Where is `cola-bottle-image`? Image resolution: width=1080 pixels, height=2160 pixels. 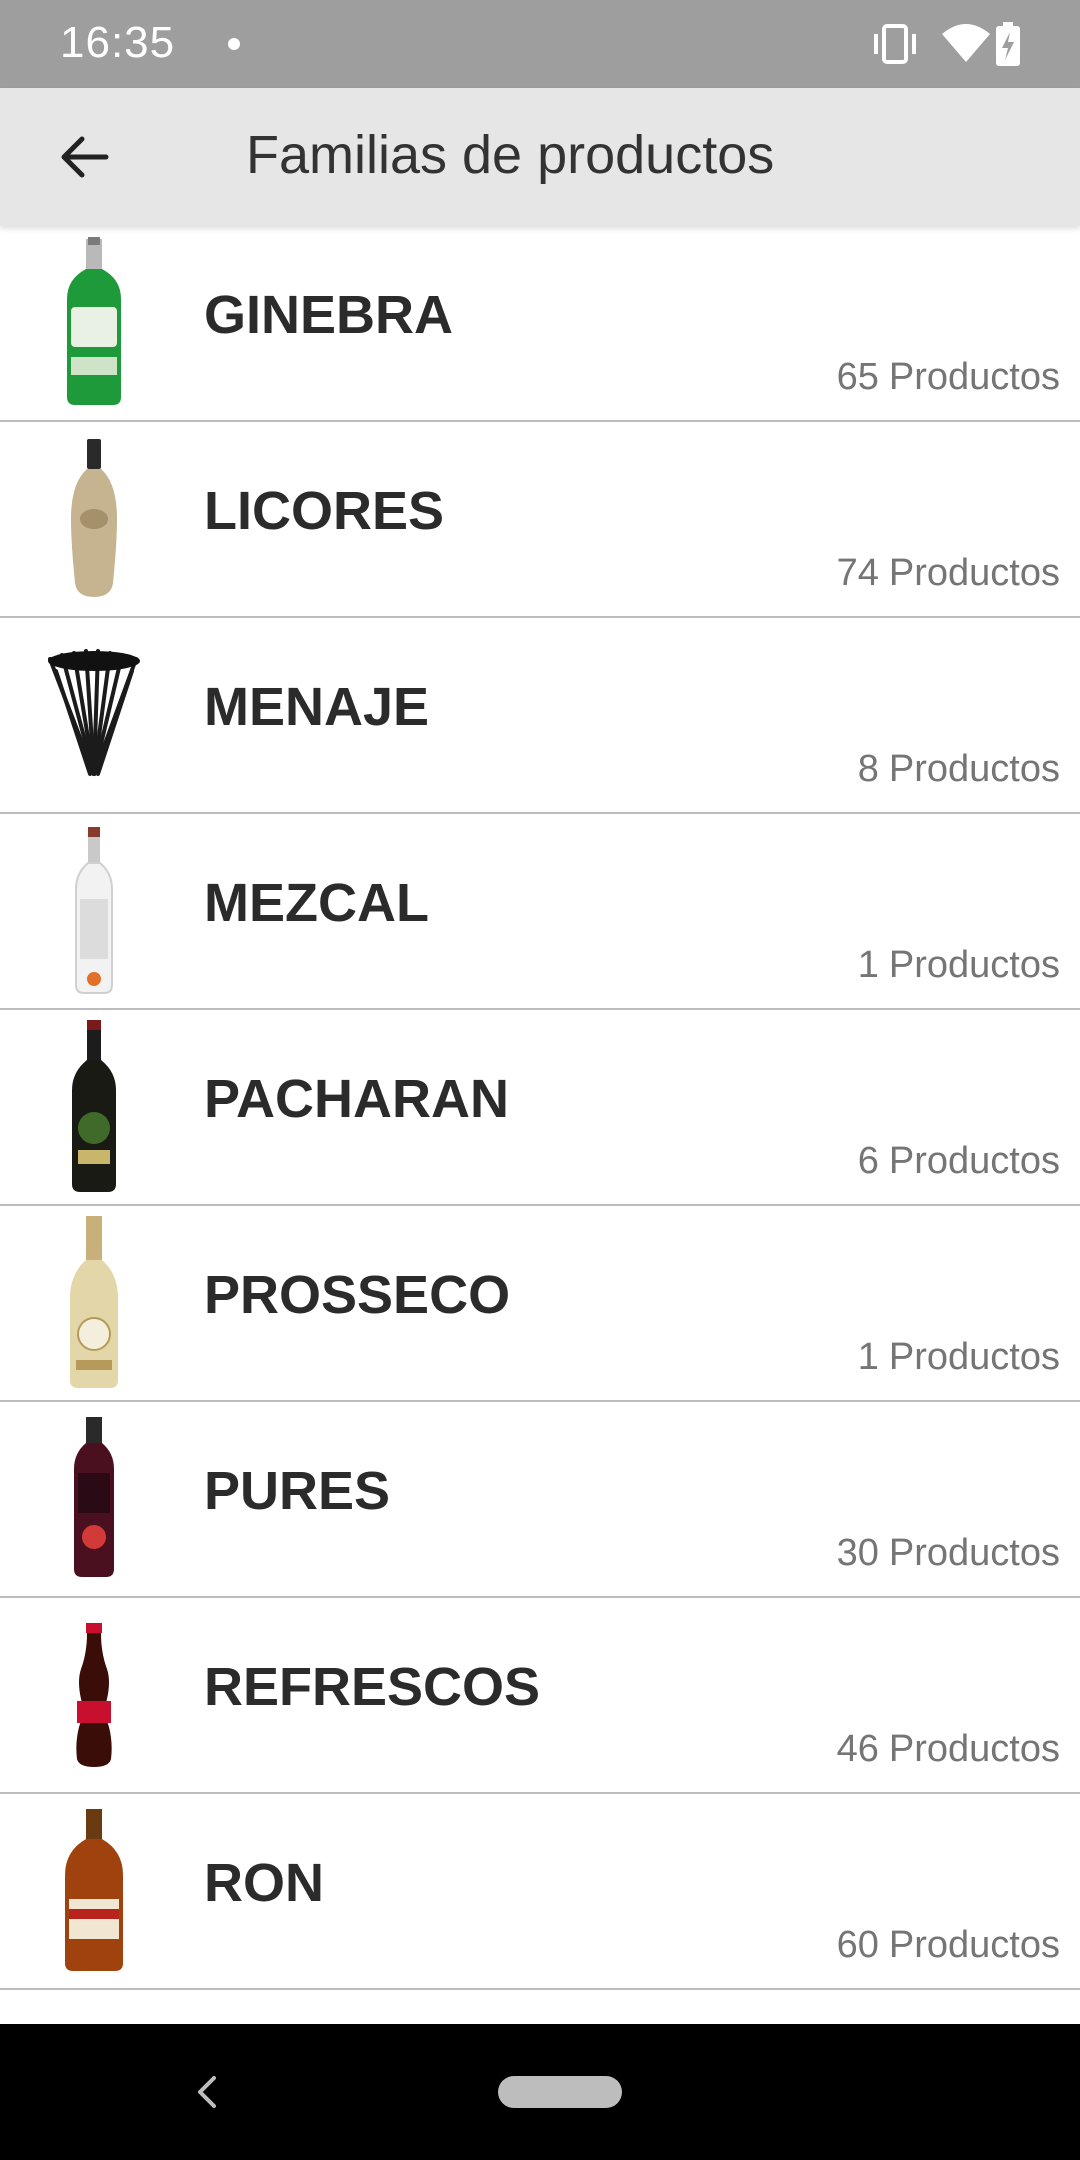
cola-bottle-image is located at coordinates (94, 1694).